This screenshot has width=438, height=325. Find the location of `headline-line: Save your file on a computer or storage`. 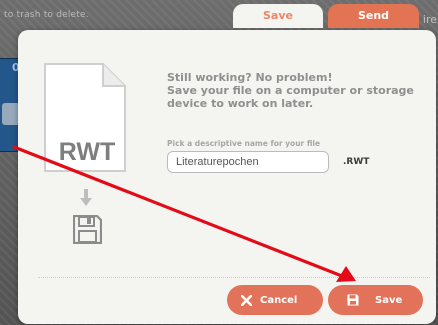

headline-line: Save your file on a computer or storage is located at coordinates (290, 90).